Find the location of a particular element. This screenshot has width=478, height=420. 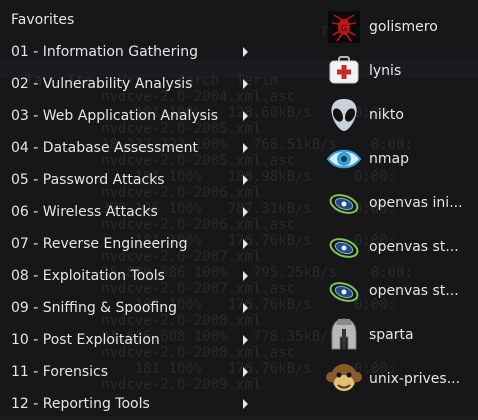

menu-item-category: 02 - Vulnerability Analysis is located at coordinates (135, 84).